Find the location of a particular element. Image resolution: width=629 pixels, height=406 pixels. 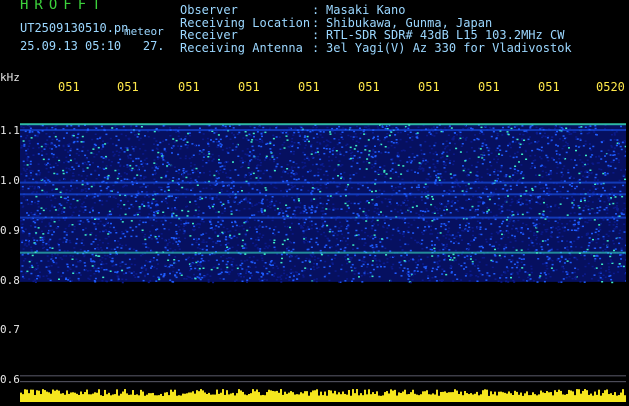

date-value: 25.09.13 05:10 is located at coordinates (70, 46).